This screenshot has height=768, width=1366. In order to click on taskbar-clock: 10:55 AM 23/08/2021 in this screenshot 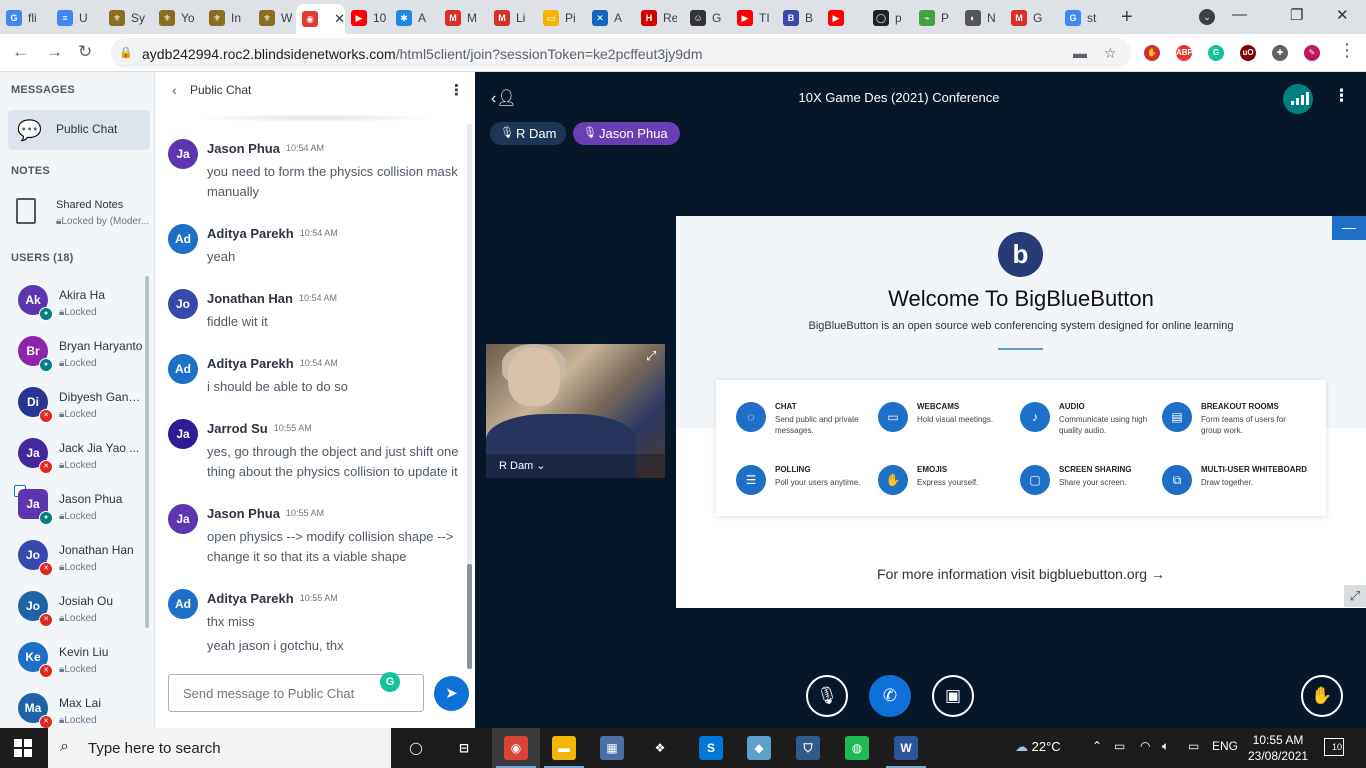, I will do `click(1278, 748)`.